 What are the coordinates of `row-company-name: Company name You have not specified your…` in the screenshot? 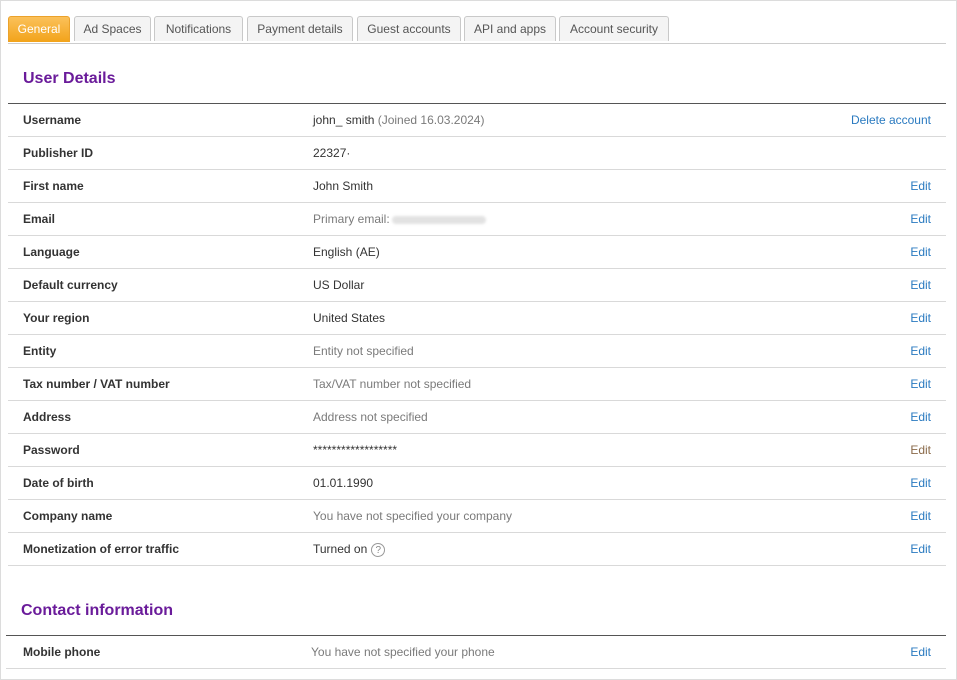 It's located at (477, 516).